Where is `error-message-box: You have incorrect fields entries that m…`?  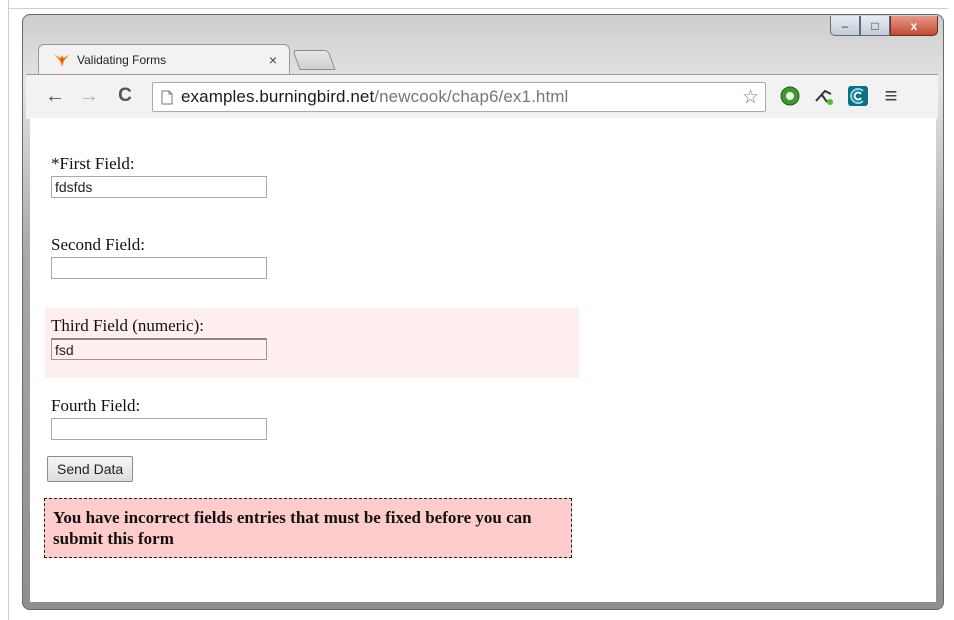 error-message-box: You have incorrect fields entries that m… is located at coordinates (308, 528).